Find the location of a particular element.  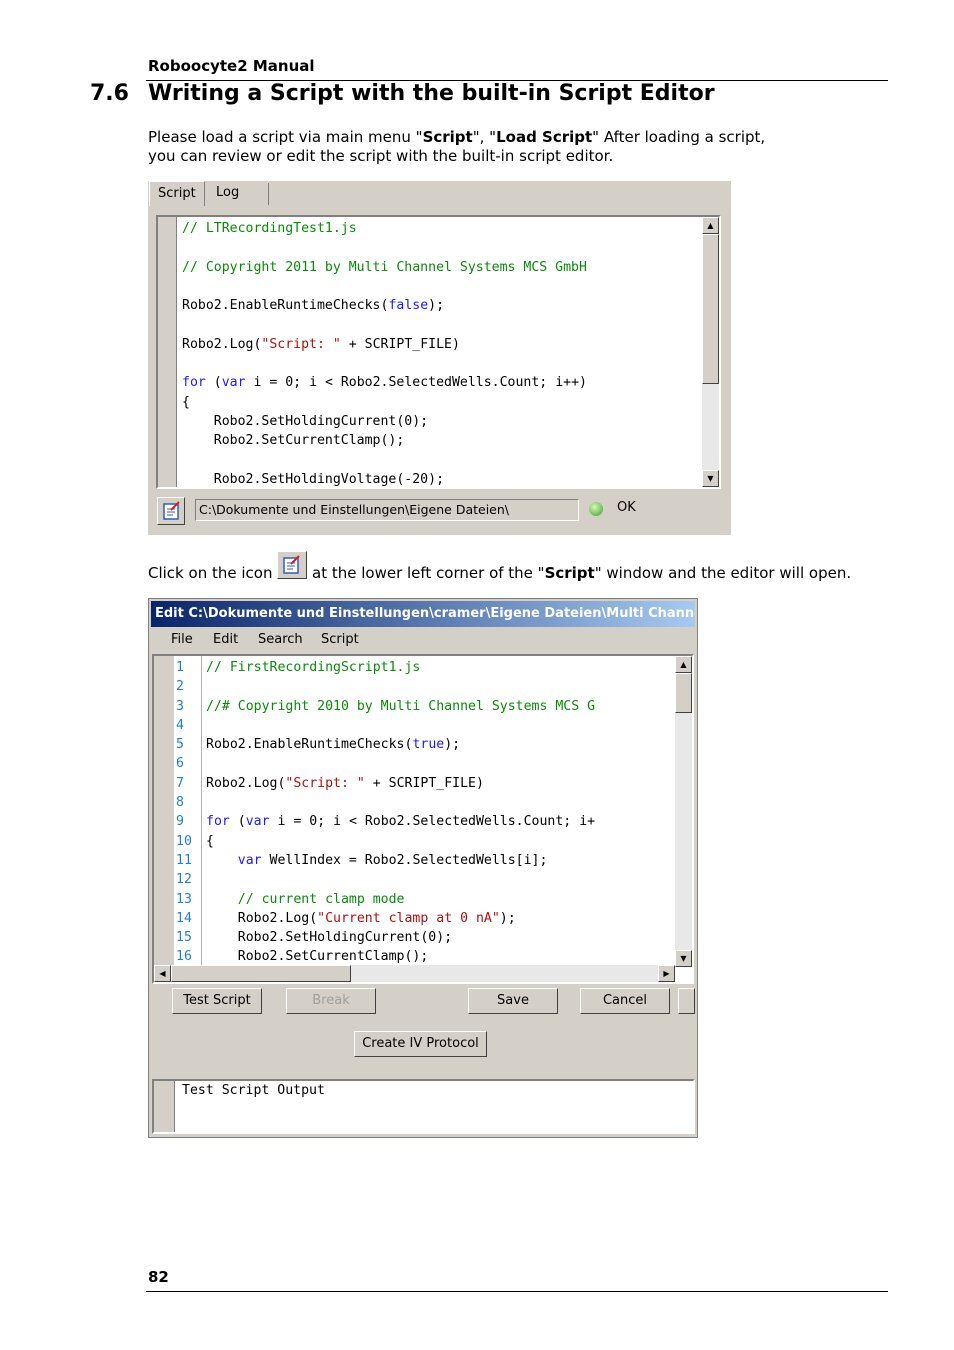

line-number: 4 is located at coordinates (180, 725).